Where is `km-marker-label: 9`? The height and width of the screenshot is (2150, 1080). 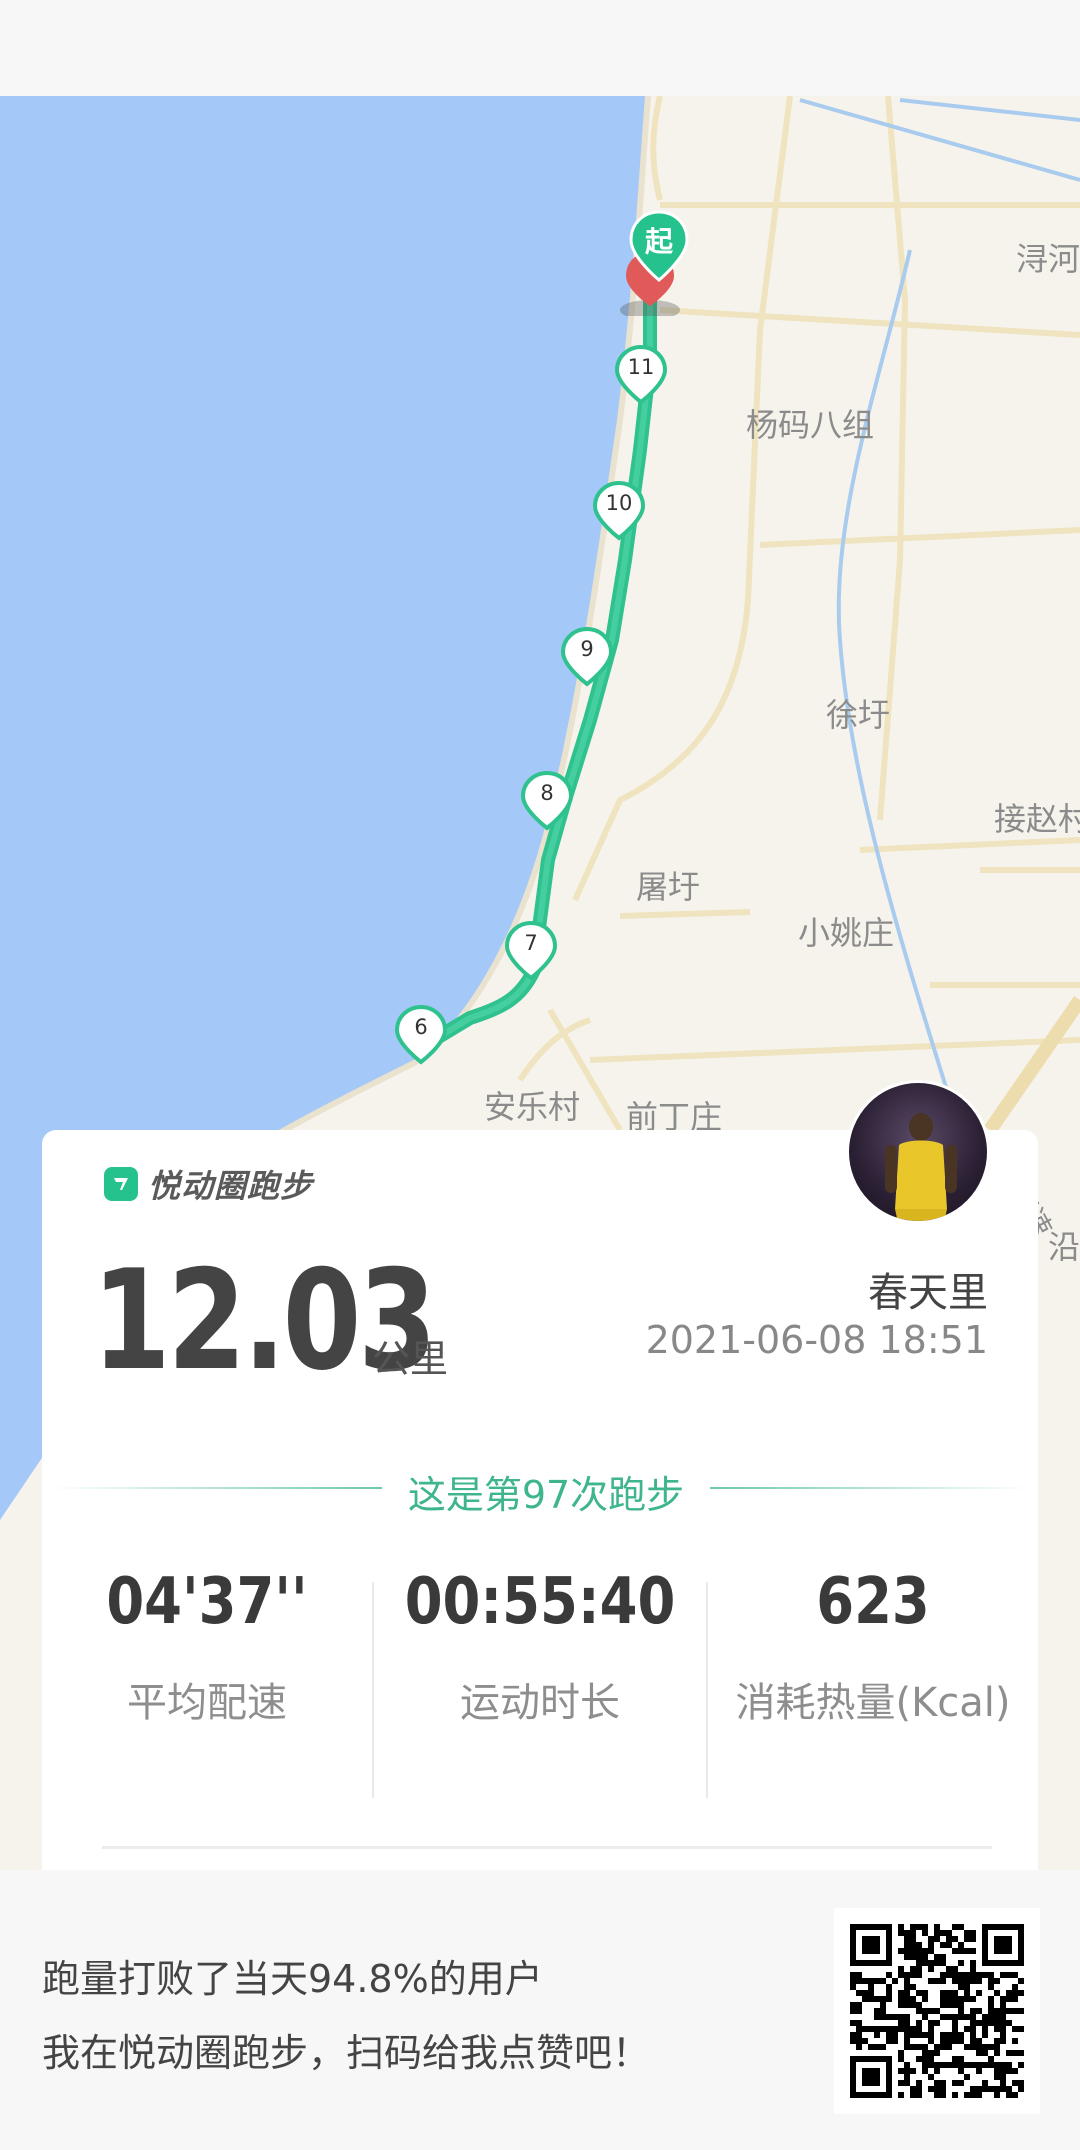
km-marker-label: 9 is located at coordinates (587, 649).